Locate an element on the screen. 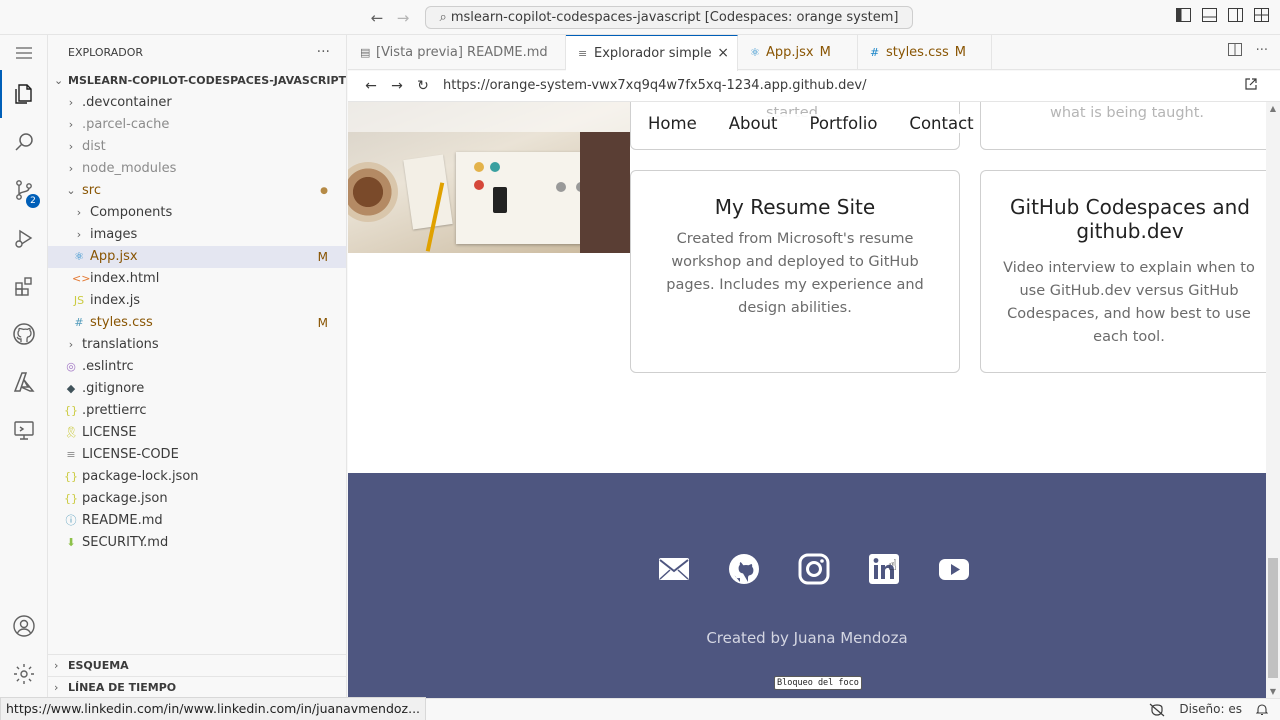  notifications-bell-icon is located at coordinates (1262, 709).